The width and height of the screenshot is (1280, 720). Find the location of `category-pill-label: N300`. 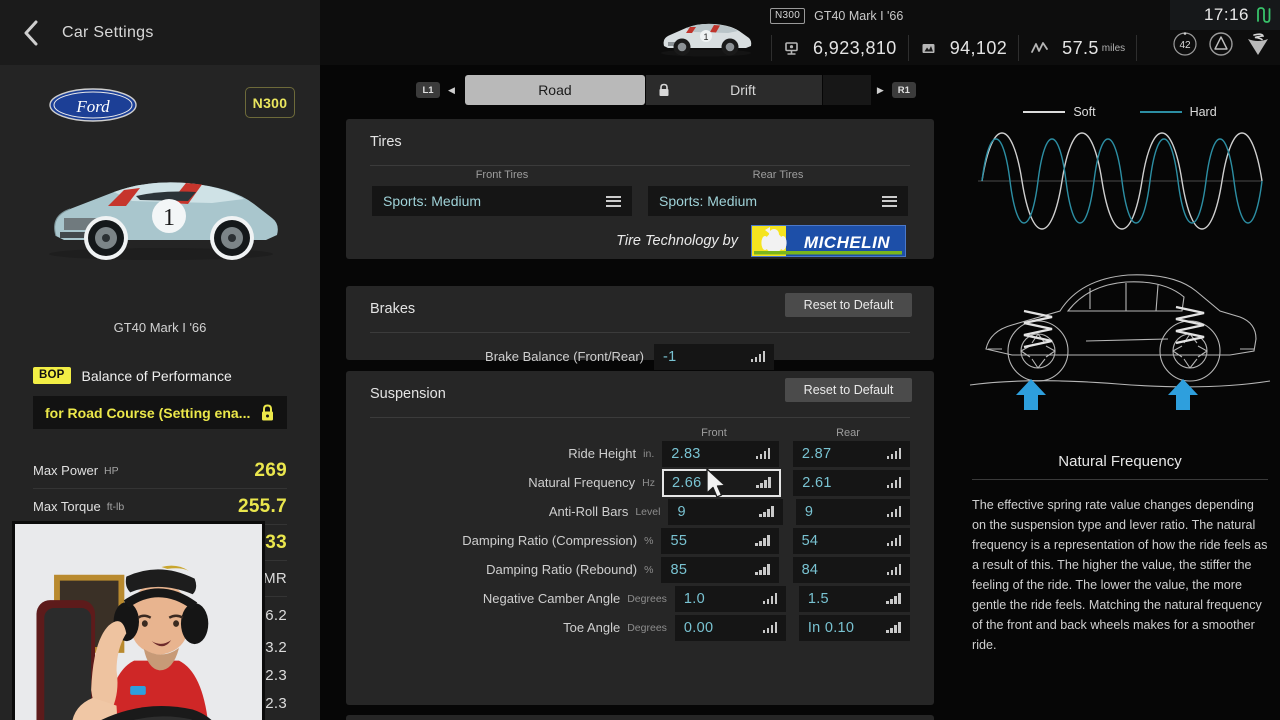

category-pill-label: N300 is located at coordinates (270, 102).